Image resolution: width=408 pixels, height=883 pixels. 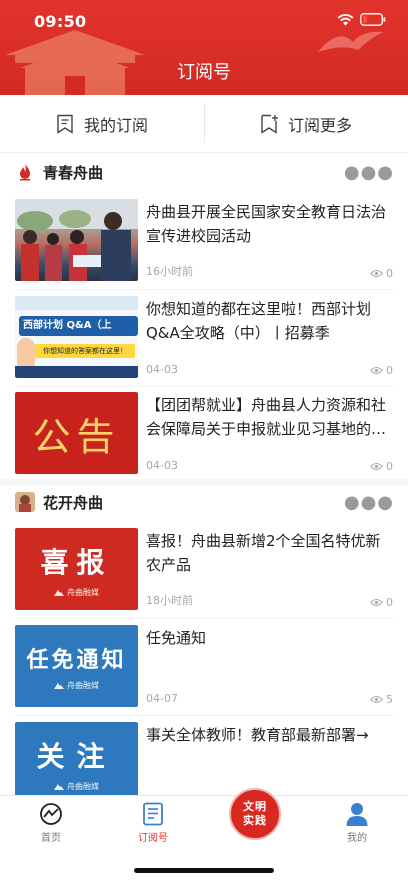 I want to click on list-item: 舟曲县开展全民国家安全教育日法治宣传进校园活动 16小时前 0, so click(x=204, y=241).